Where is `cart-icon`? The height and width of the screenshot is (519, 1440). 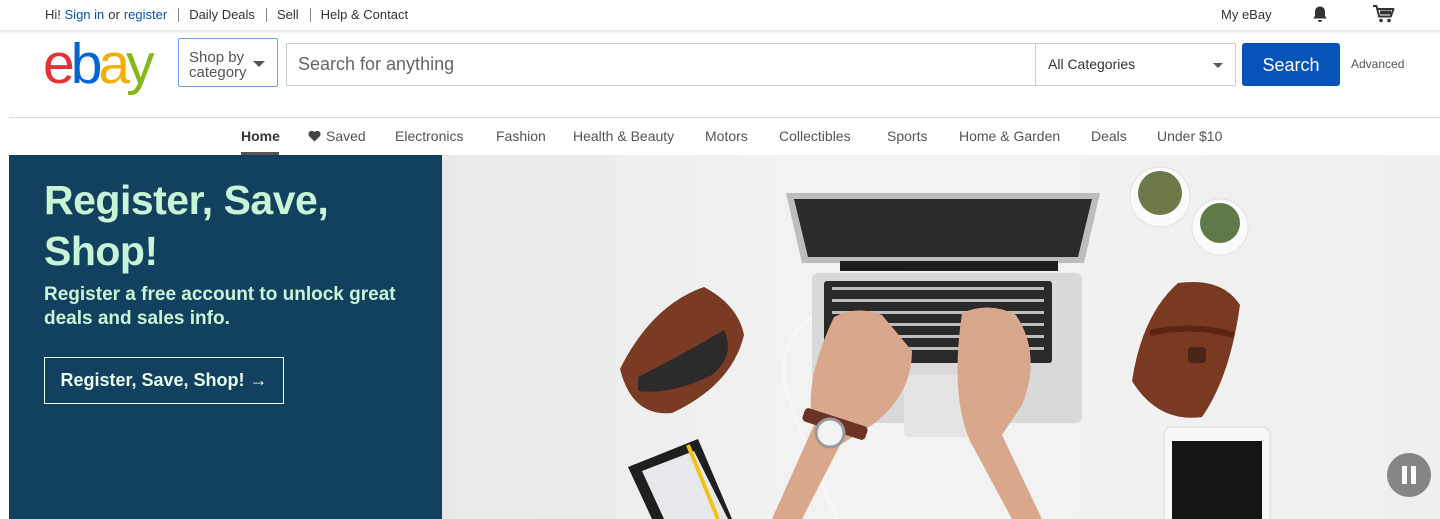 cart-icon is located at coordinates (1384, 14).